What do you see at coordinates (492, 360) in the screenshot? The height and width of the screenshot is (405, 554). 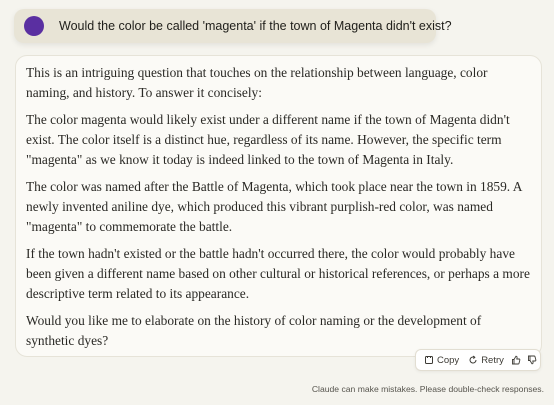 I see `retry-label: Retry` at bounding box center [492, 360].